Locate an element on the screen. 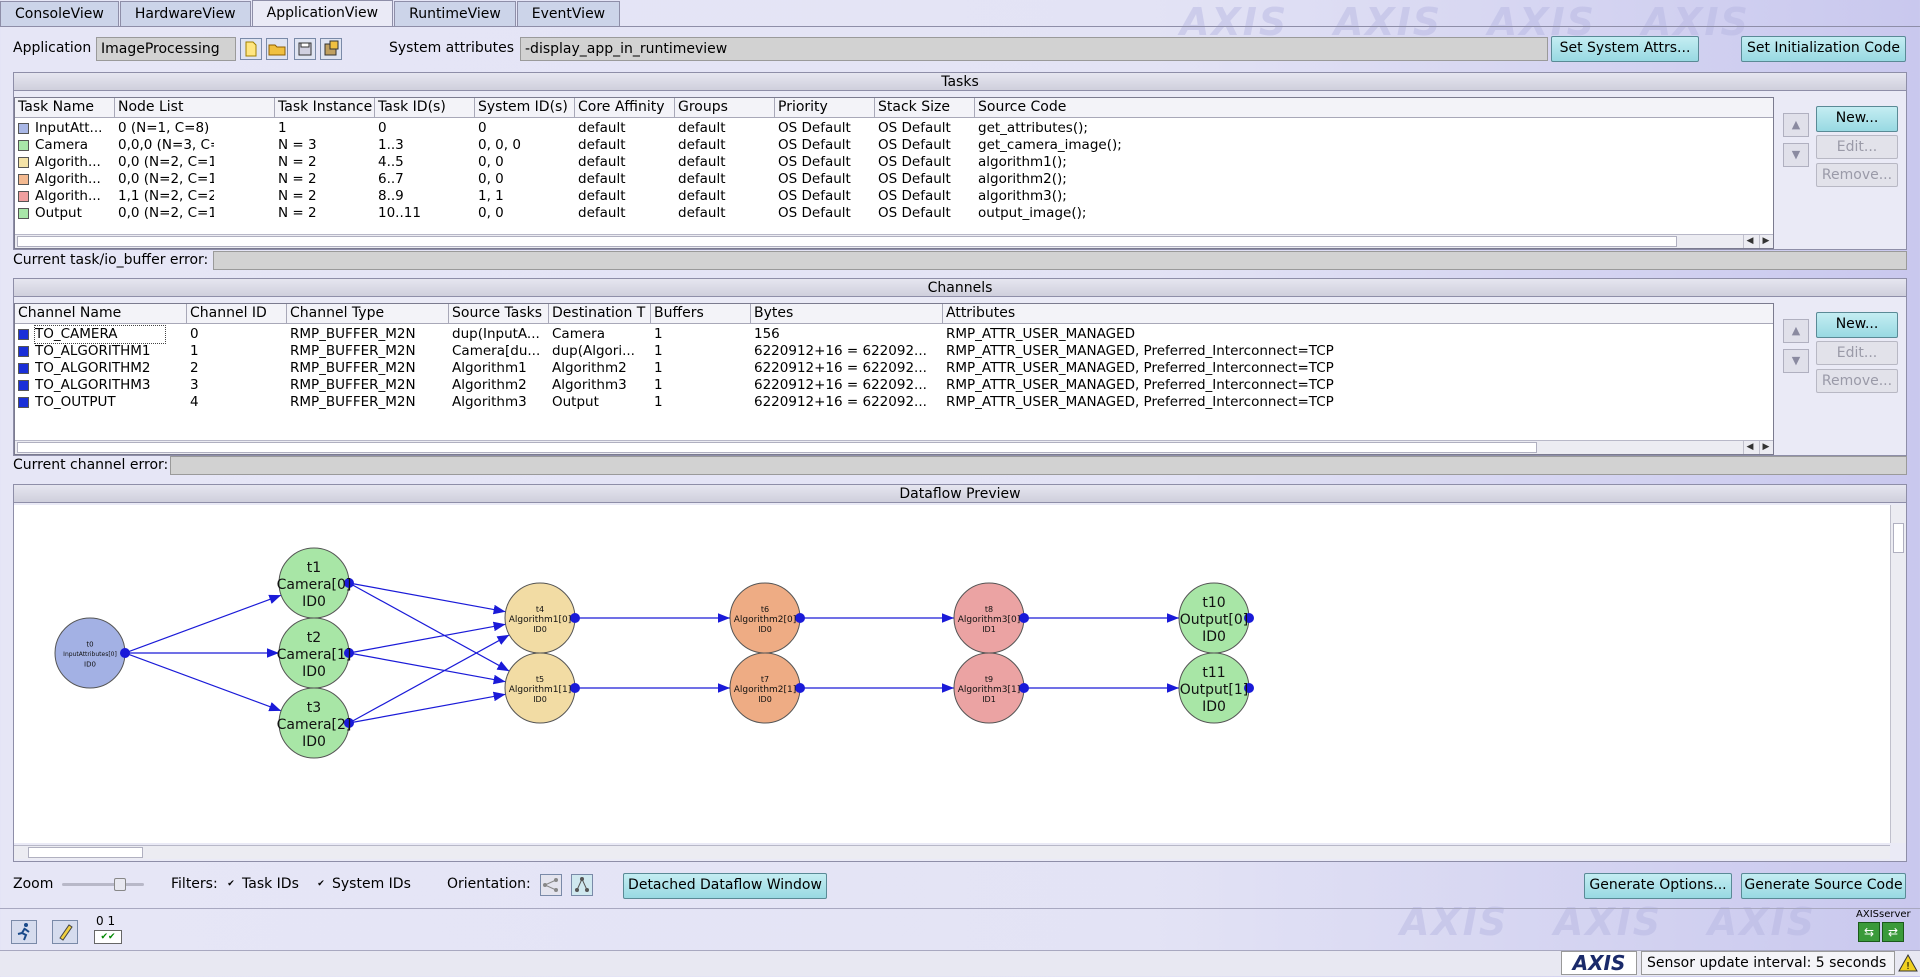 The image size is (1920, 977). tasks-col-stack-size: Stack Size is located at coordinates (925, 108).